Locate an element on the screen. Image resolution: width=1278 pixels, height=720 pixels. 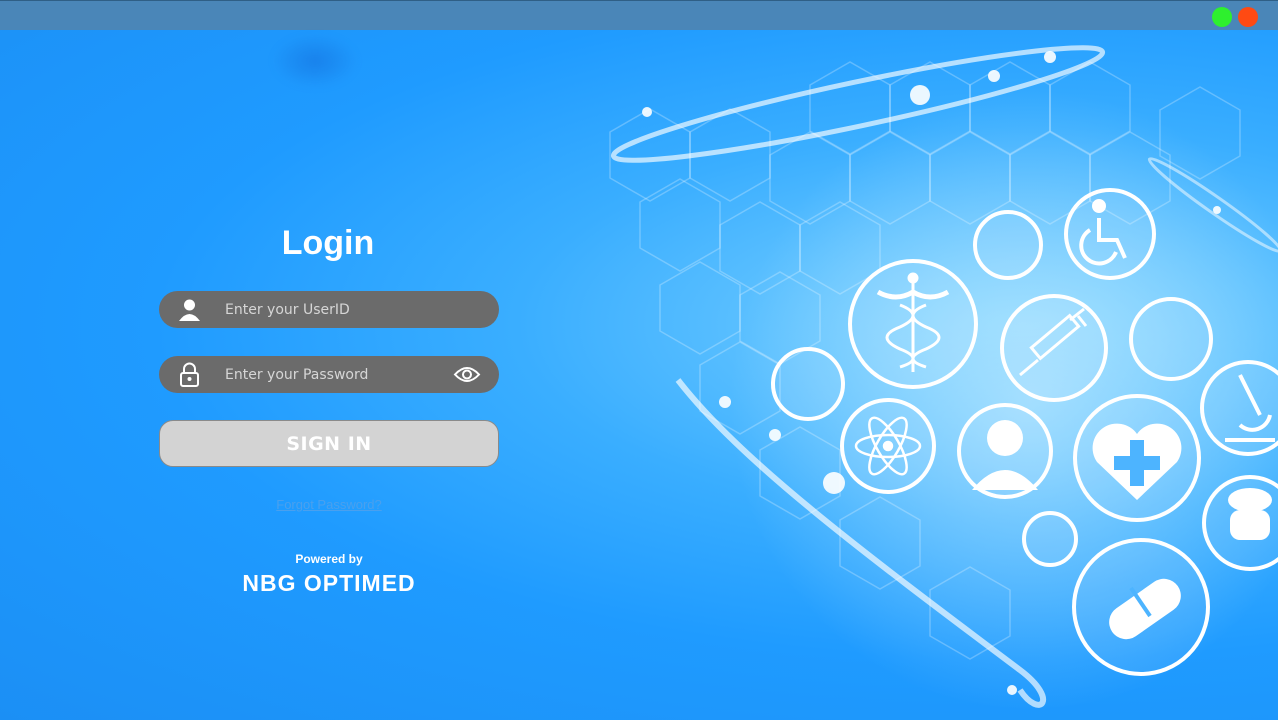
lock-icon is located at coordinates (189, 374).